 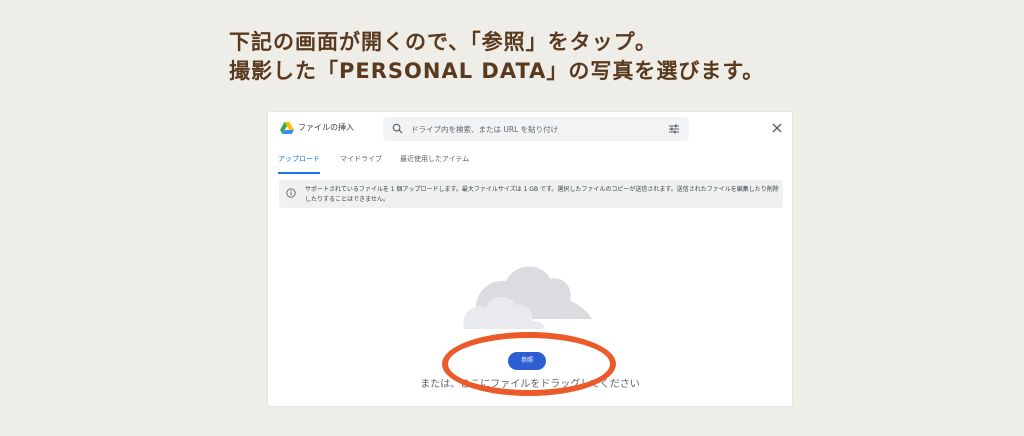 What do you see at coordinates (326, 127) in the screenshot?
I see `dialog-title: ファイルの挿入` at bounding box center [326, 127].